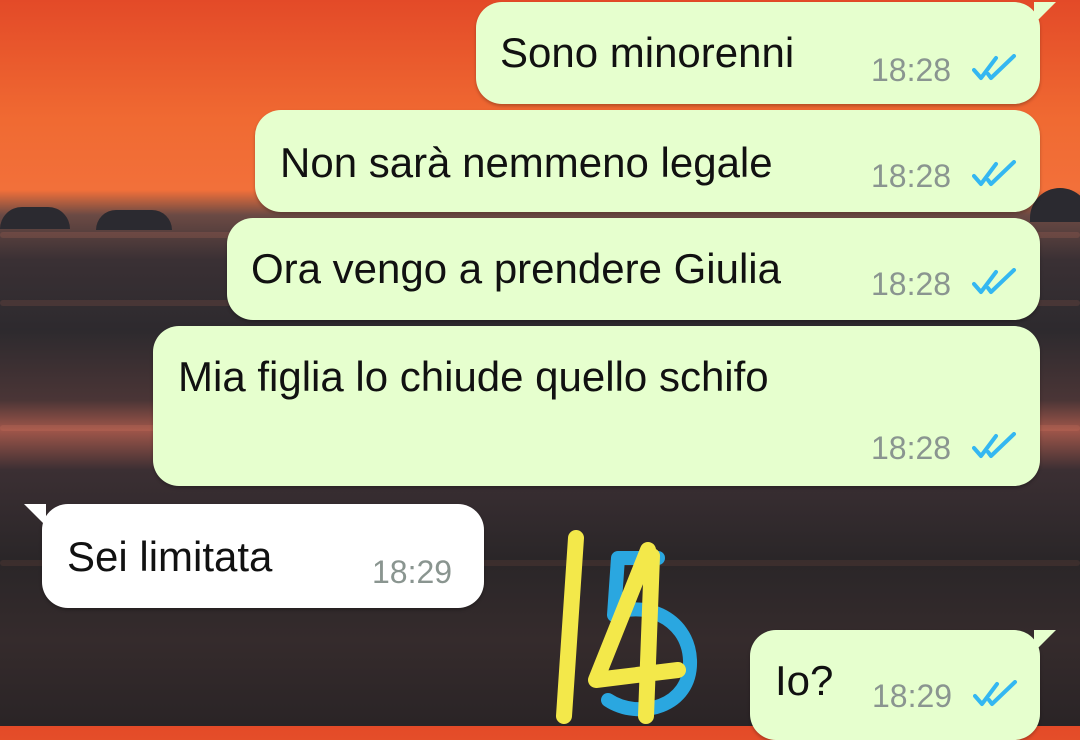  I want to click on incoming-message-bubble: Sei limitata 18:29, so click(254, 556).